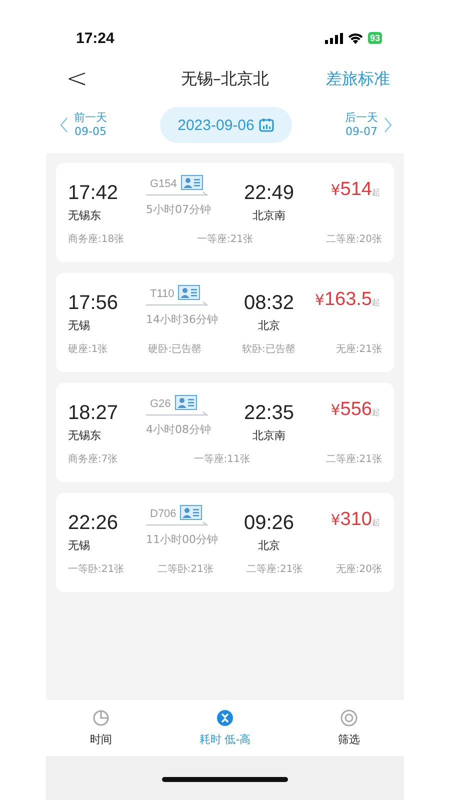  I want to click on page-title: 无锡–北京北, so click(224, 79).